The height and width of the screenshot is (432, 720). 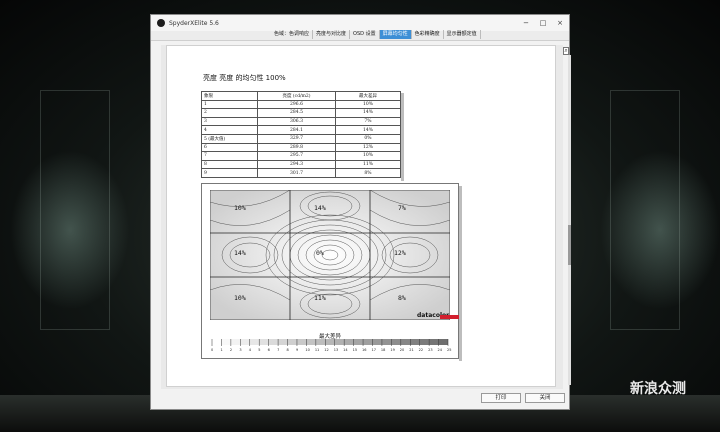 I want to click on cell-label-4: 14%, so click(x=240, y=253).